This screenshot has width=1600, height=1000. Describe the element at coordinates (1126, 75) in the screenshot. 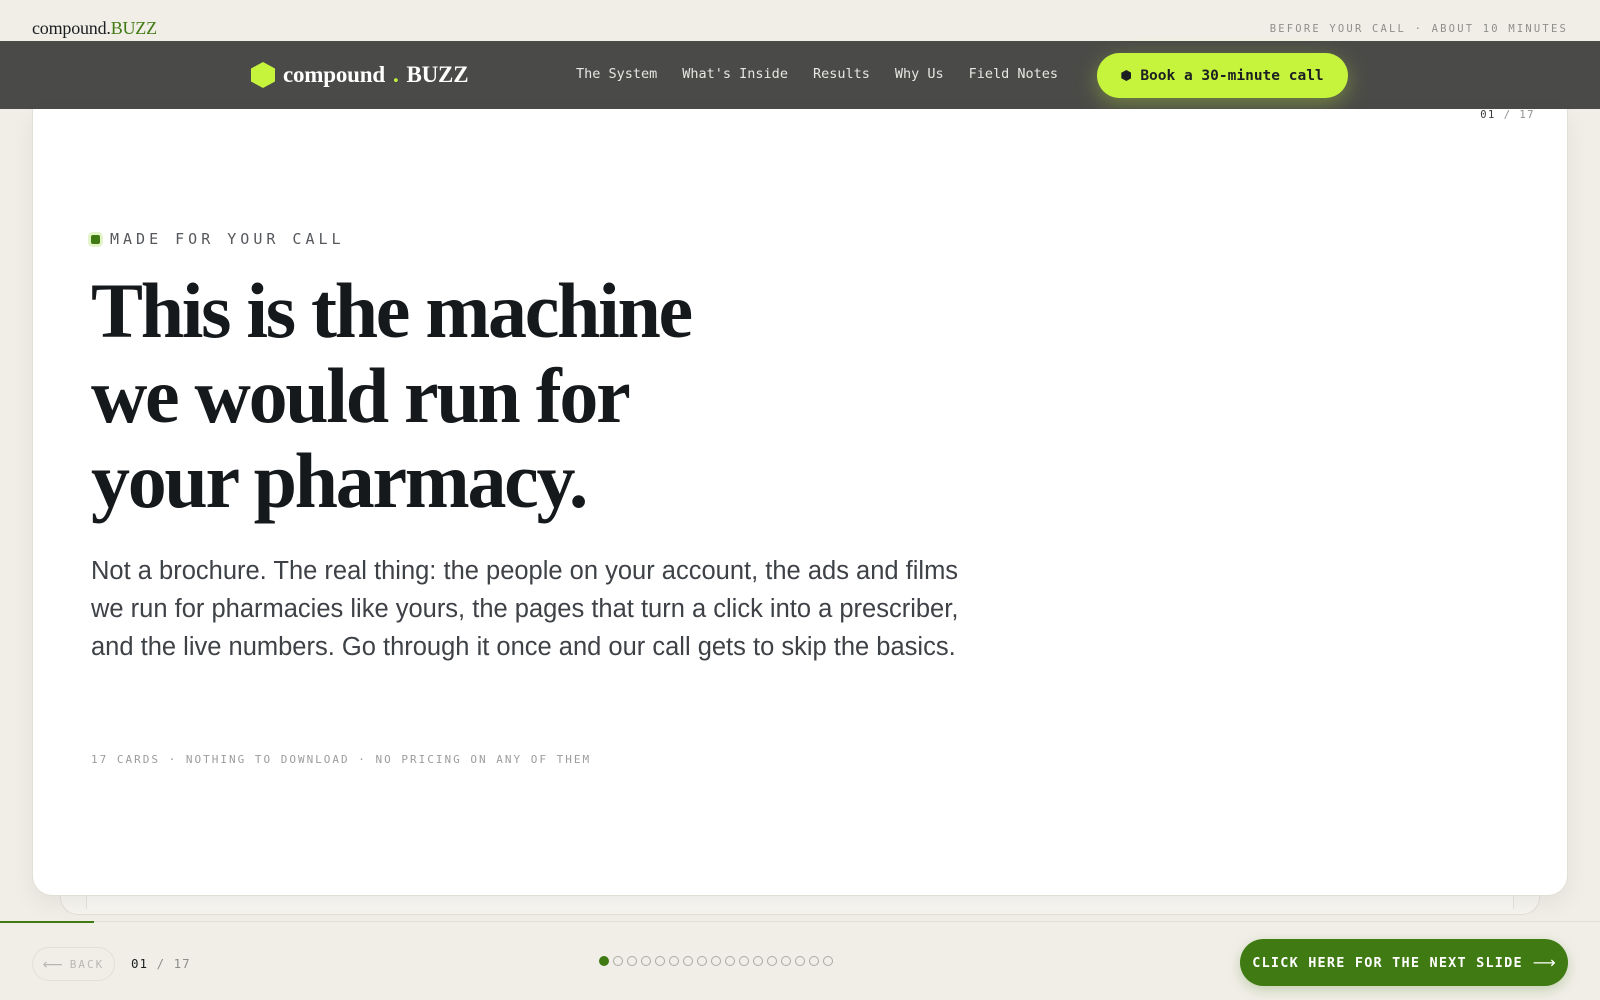

I see `hexagon-icon` at that location.